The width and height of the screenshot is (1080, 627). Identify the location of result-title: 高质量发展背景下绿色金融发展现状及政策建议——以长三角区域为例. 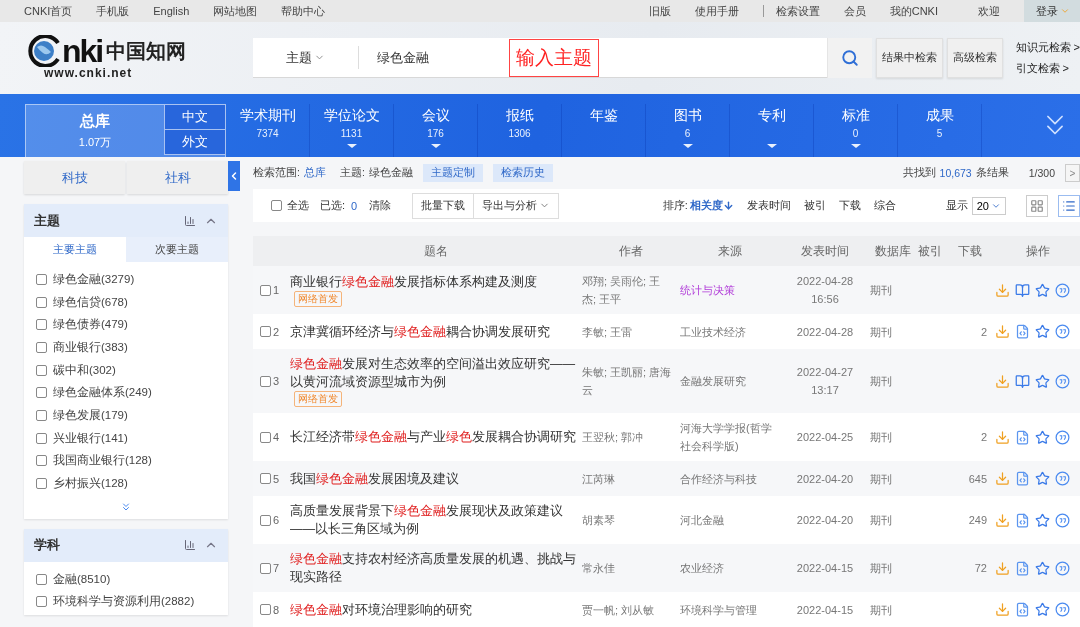
(436, 520).